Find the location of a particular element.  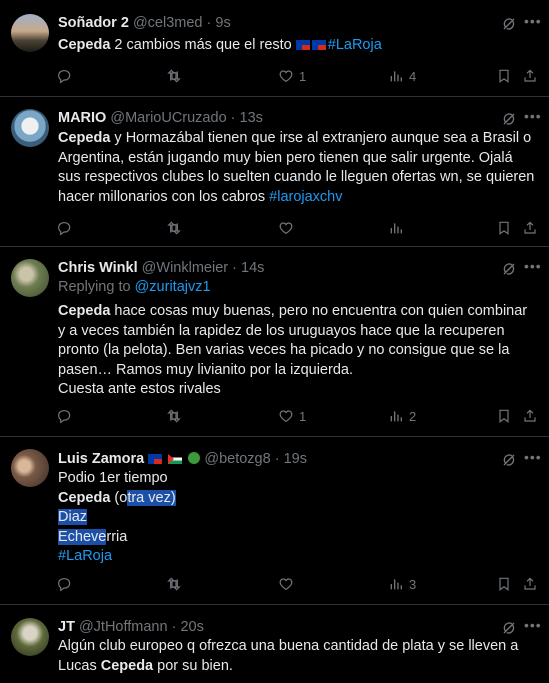

like-count: 1 is located at coordinates (303, 416).